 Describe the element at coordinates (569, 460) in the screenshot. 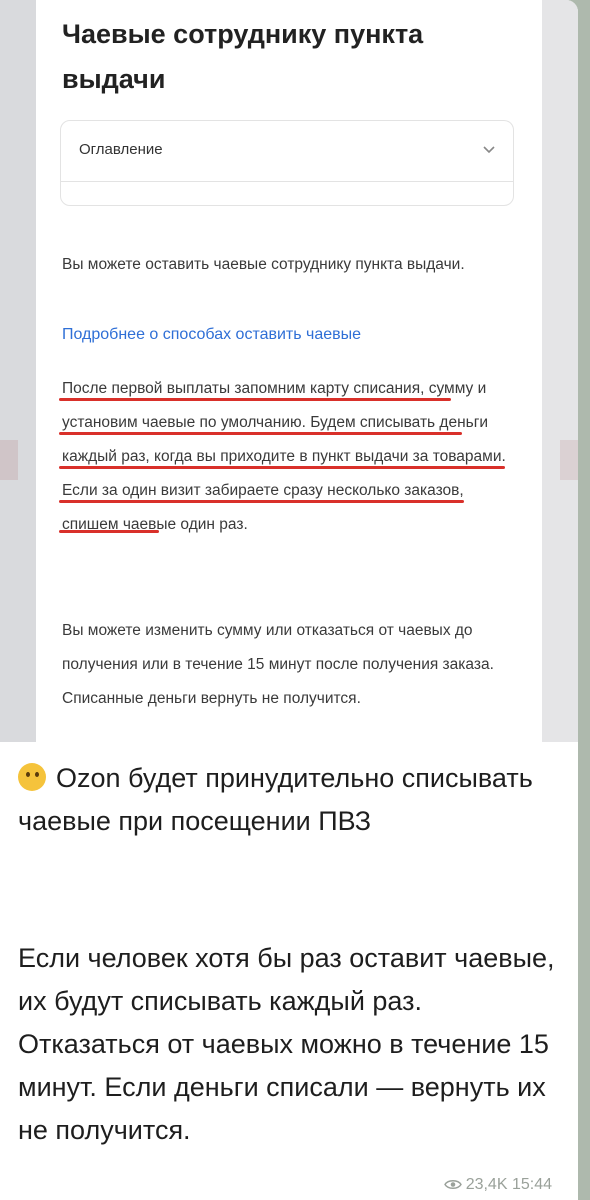

I see `screenshot-right-mark` at that location.